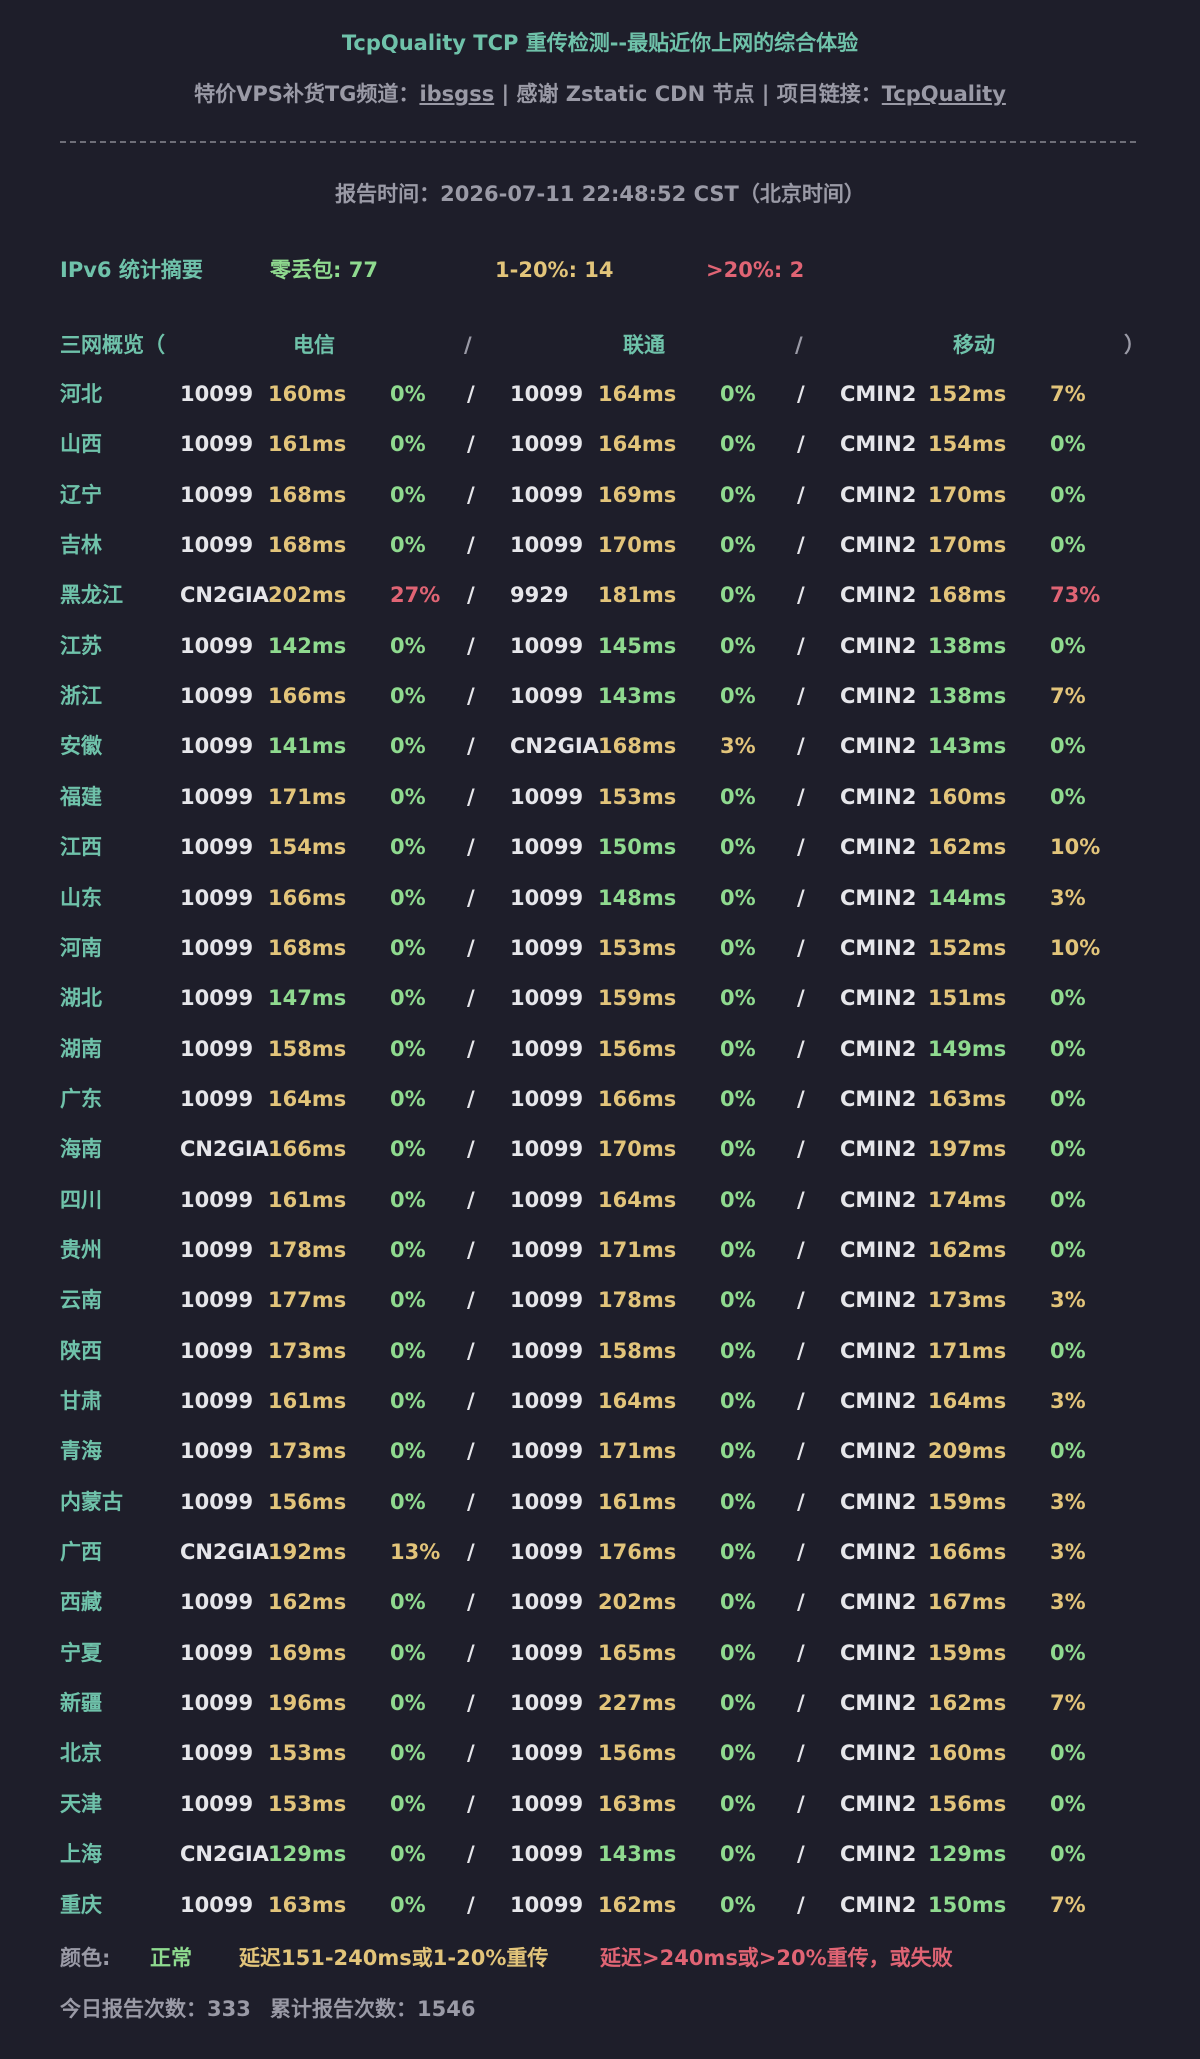 This screenshot has width=1200, height=2059. I want to click on summary-label: IPv6 统计摘要, so click(131, 270).